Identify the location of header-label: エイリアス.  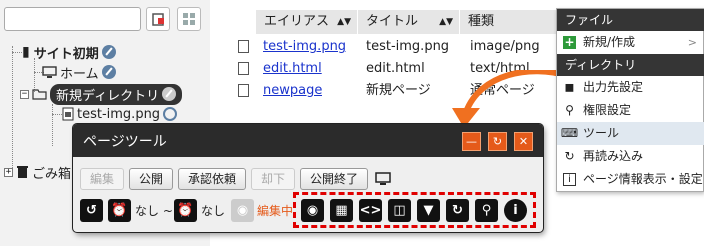
(297, 21).